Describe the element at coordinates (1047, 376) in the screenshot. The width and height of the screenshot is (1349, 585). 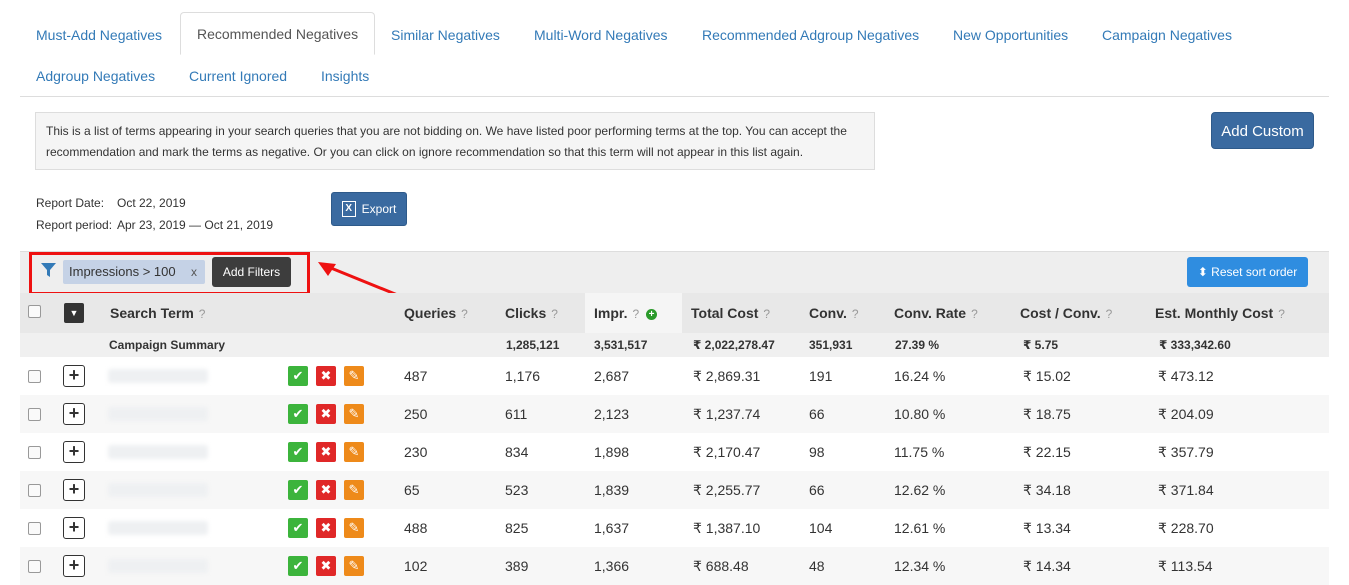
I see `cell-cost-conv: ₹ 15.02` at that location.